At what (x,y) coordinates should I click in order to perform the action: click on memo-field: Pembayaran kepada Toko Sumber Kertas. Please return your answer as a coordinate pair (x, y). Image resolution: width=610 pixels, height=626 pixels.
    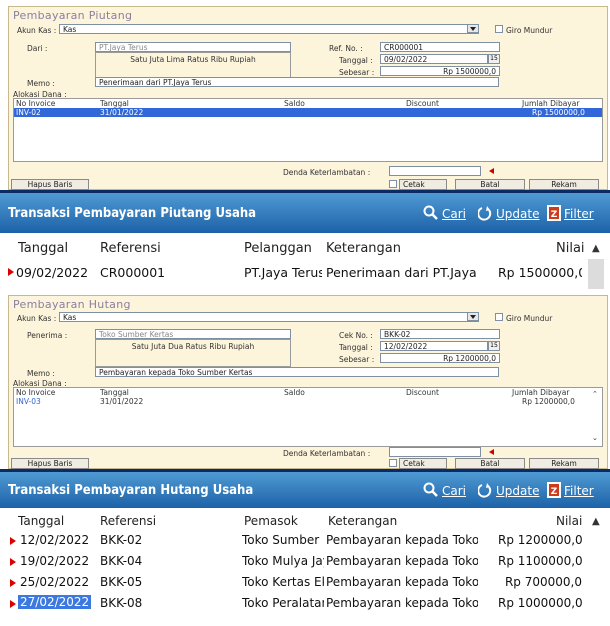
    Looking at the image, I should click on (297, 372).